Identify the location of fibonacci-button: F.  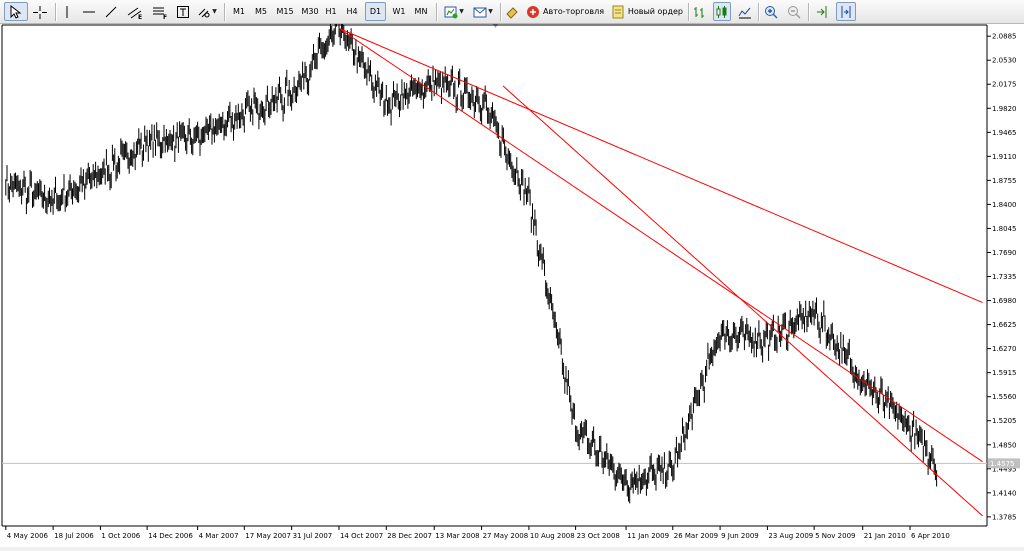
(160, 11).